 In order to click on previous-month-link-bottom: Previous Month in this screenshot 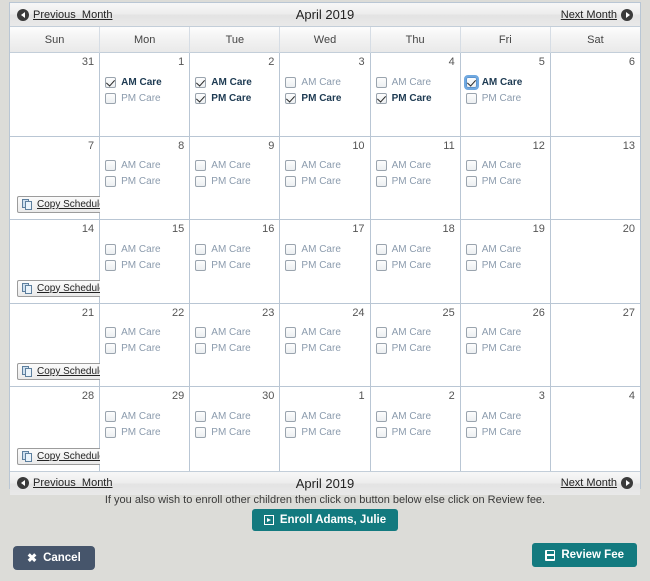, I will do `click(64, 483)`.